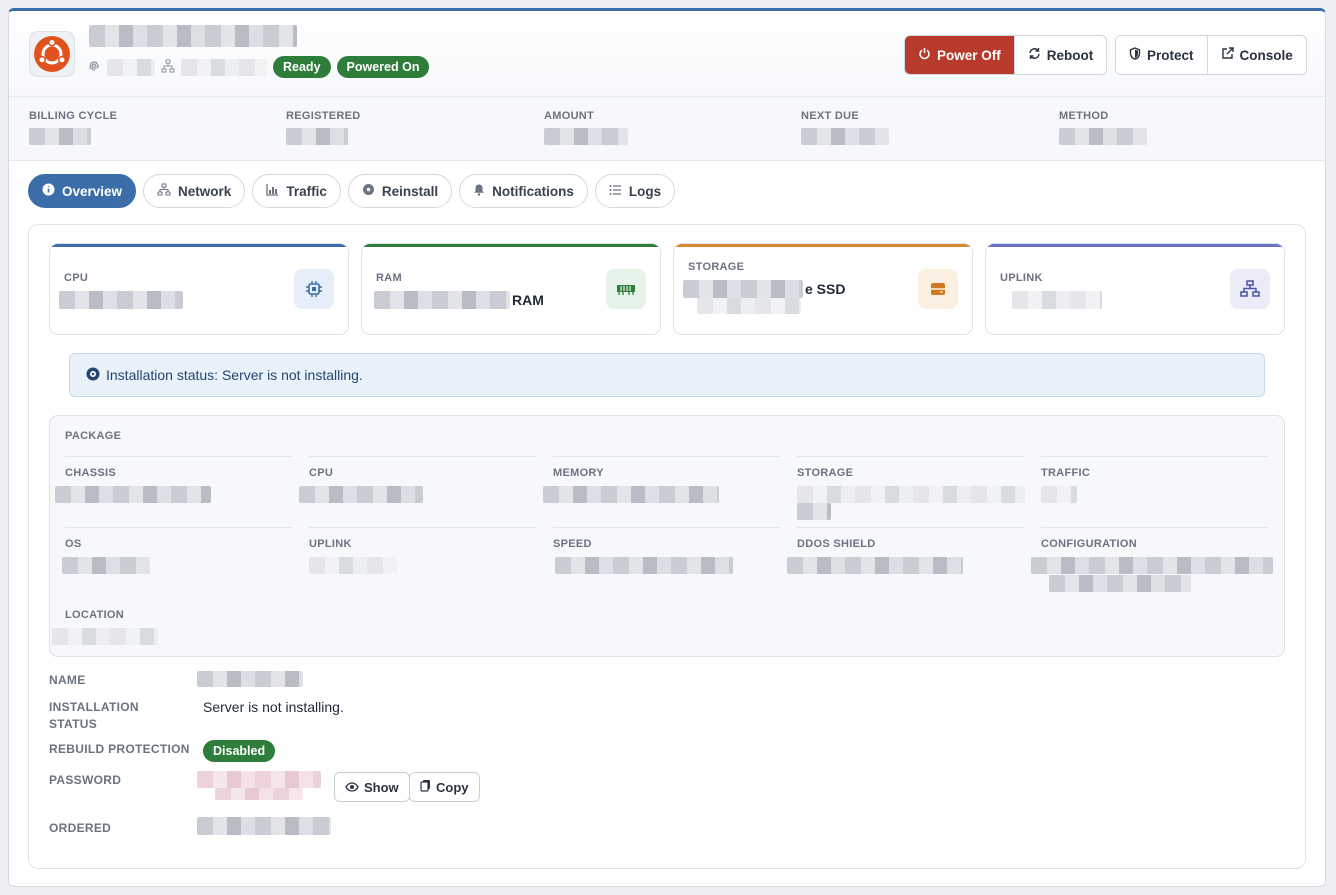  I want to click on eye-icon, so click(352, 787).